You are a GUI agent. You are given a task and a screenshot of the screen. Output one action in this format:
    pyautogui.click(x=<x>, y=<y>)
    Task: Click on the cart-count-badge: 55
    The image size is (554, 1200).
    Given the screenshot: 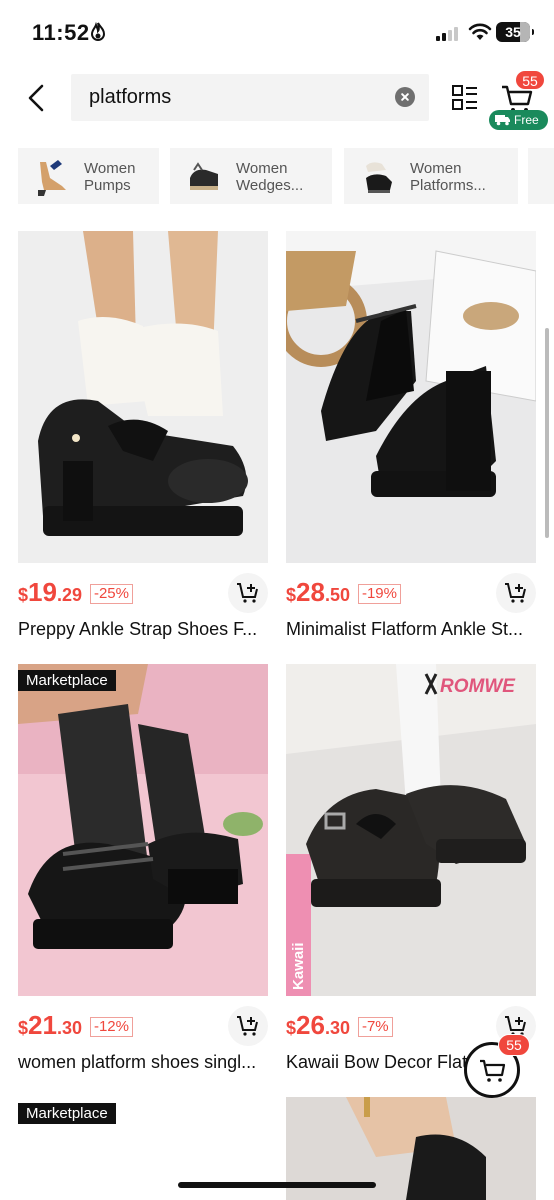 What is the action you would take?
    pyautogui.click(x=530, y=80)
    